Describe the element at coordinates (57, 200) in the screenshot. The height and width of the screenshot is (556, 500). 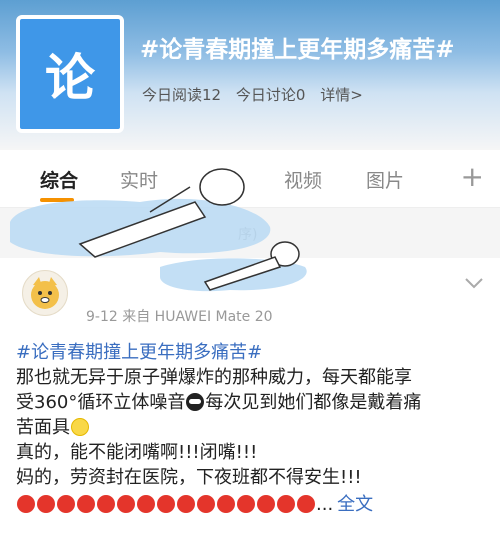
I see `active-tab-indicator` at that location.